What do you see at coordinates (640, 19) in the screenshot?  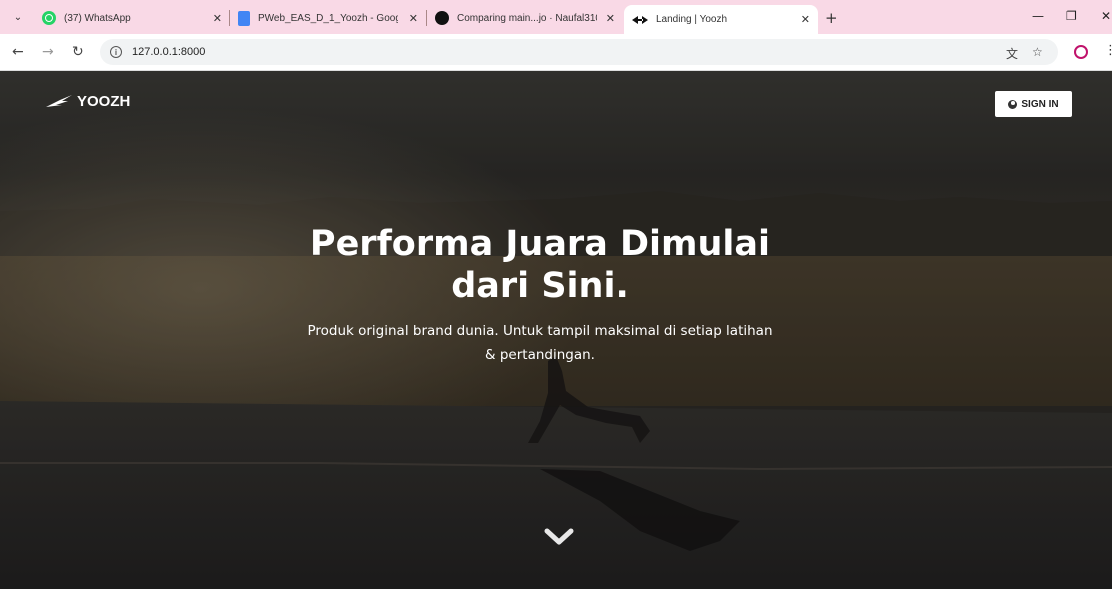 I see `yoozh-icon` at bounding box center [640, 19].